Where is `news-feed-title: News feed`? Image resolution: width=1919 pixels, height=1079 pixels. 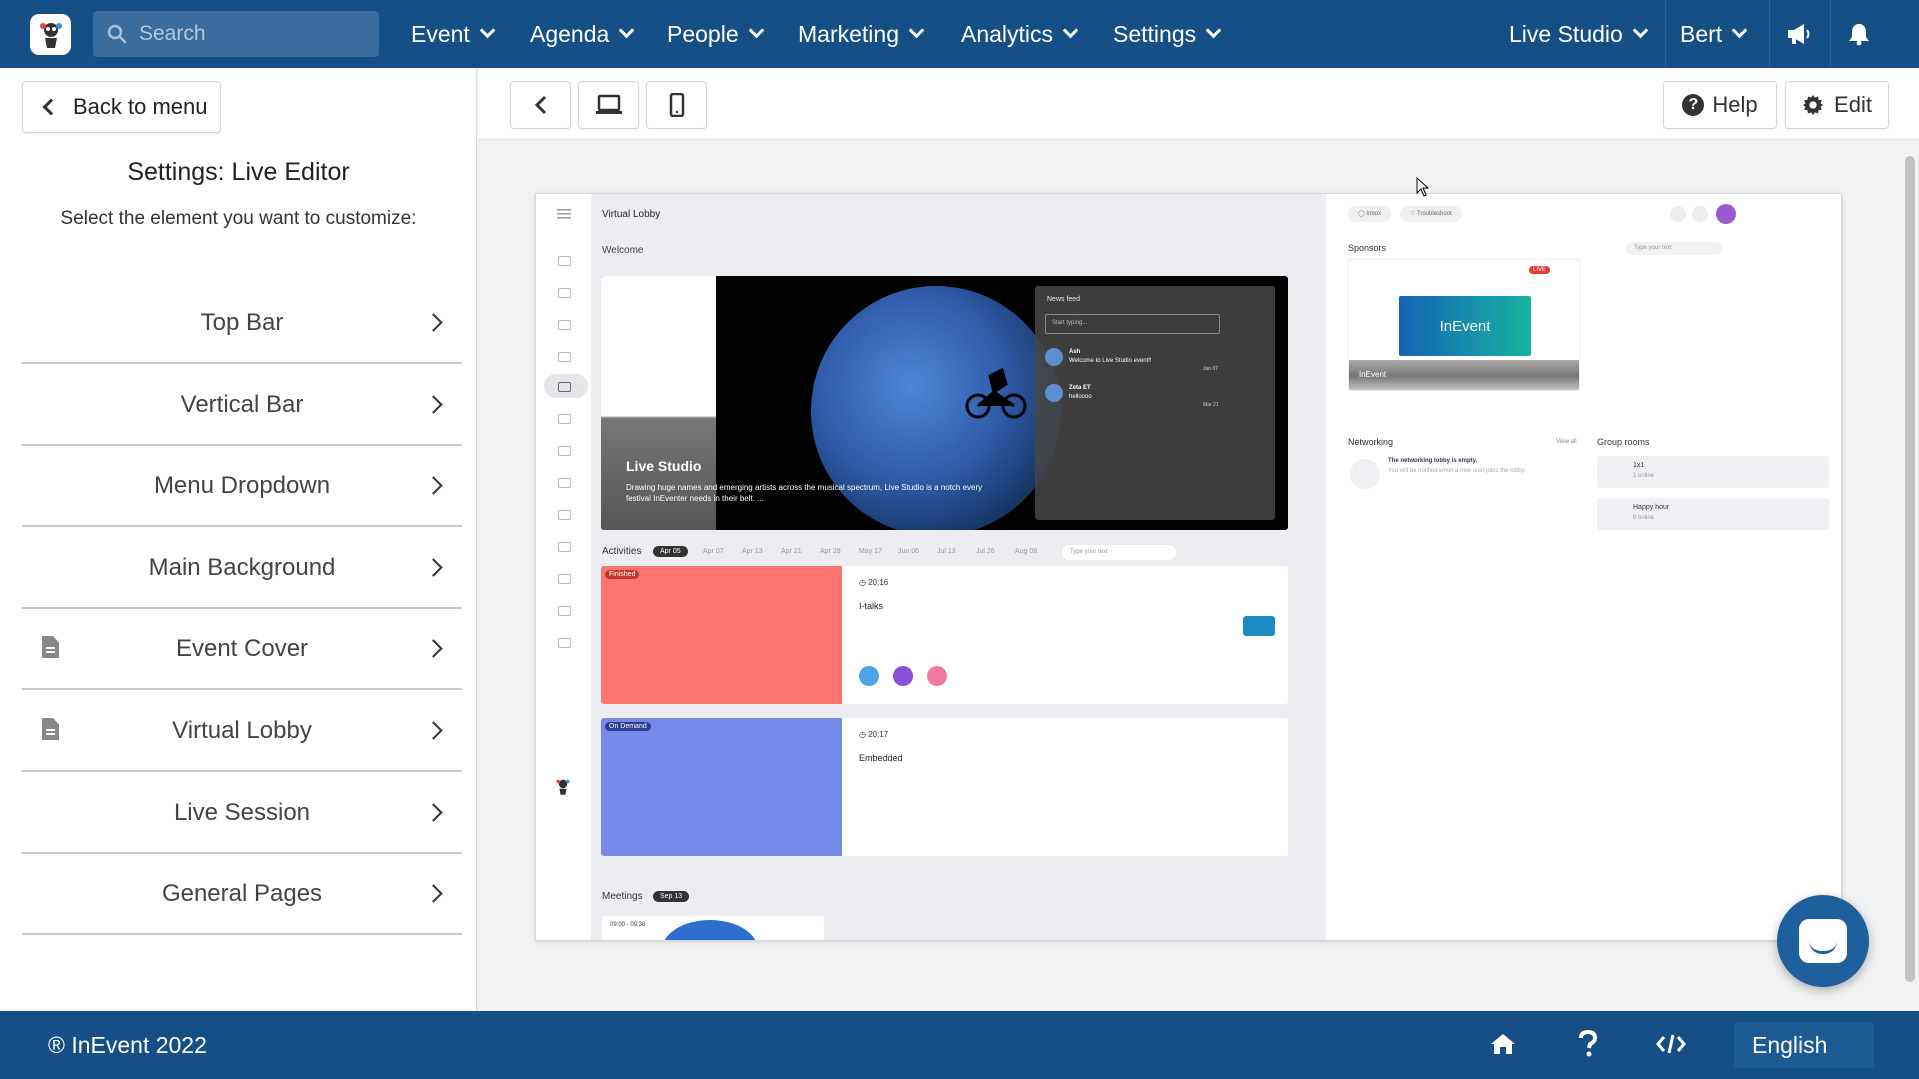 news-feed-title: News feed is located at coordinates (1064, 299).